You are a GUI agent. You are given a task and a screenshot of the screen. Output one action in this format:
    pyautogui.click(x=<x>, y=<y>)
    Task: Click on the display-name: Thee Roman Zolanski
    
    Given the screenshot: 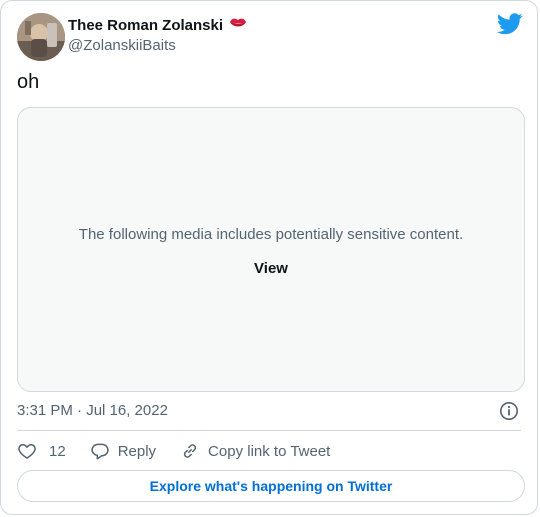 What is the action you would take?
    pyautogui.click(x=145, y=25)
    